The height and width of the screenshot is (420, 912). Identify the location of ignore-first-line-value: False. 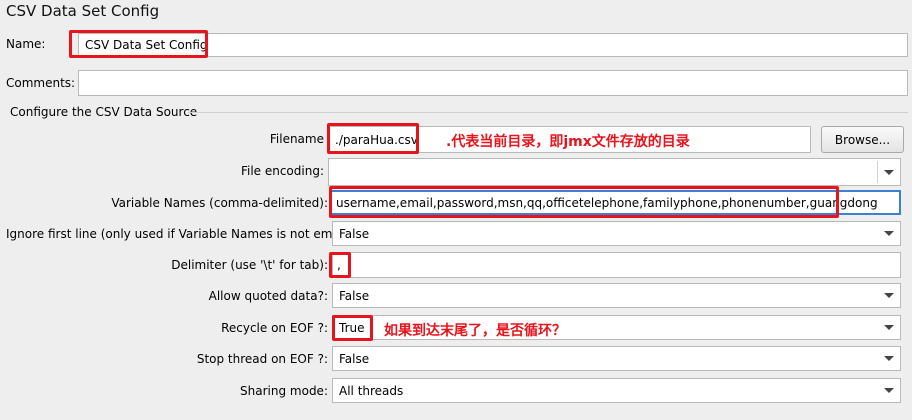
(354, 233).